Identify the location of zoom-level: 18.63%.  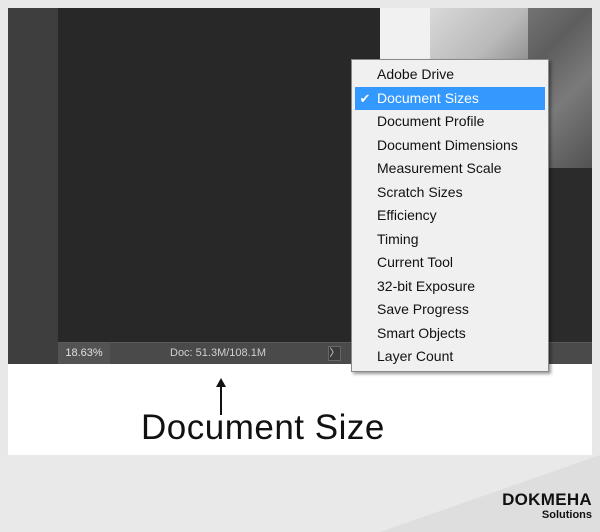
(84, 353).